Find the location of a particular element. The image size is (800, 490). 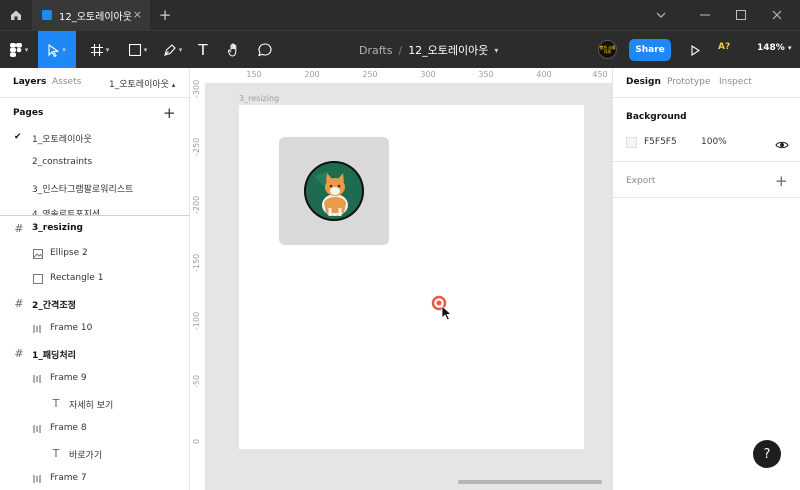

accessibility-button: A? is located at coordinates (724, 47).